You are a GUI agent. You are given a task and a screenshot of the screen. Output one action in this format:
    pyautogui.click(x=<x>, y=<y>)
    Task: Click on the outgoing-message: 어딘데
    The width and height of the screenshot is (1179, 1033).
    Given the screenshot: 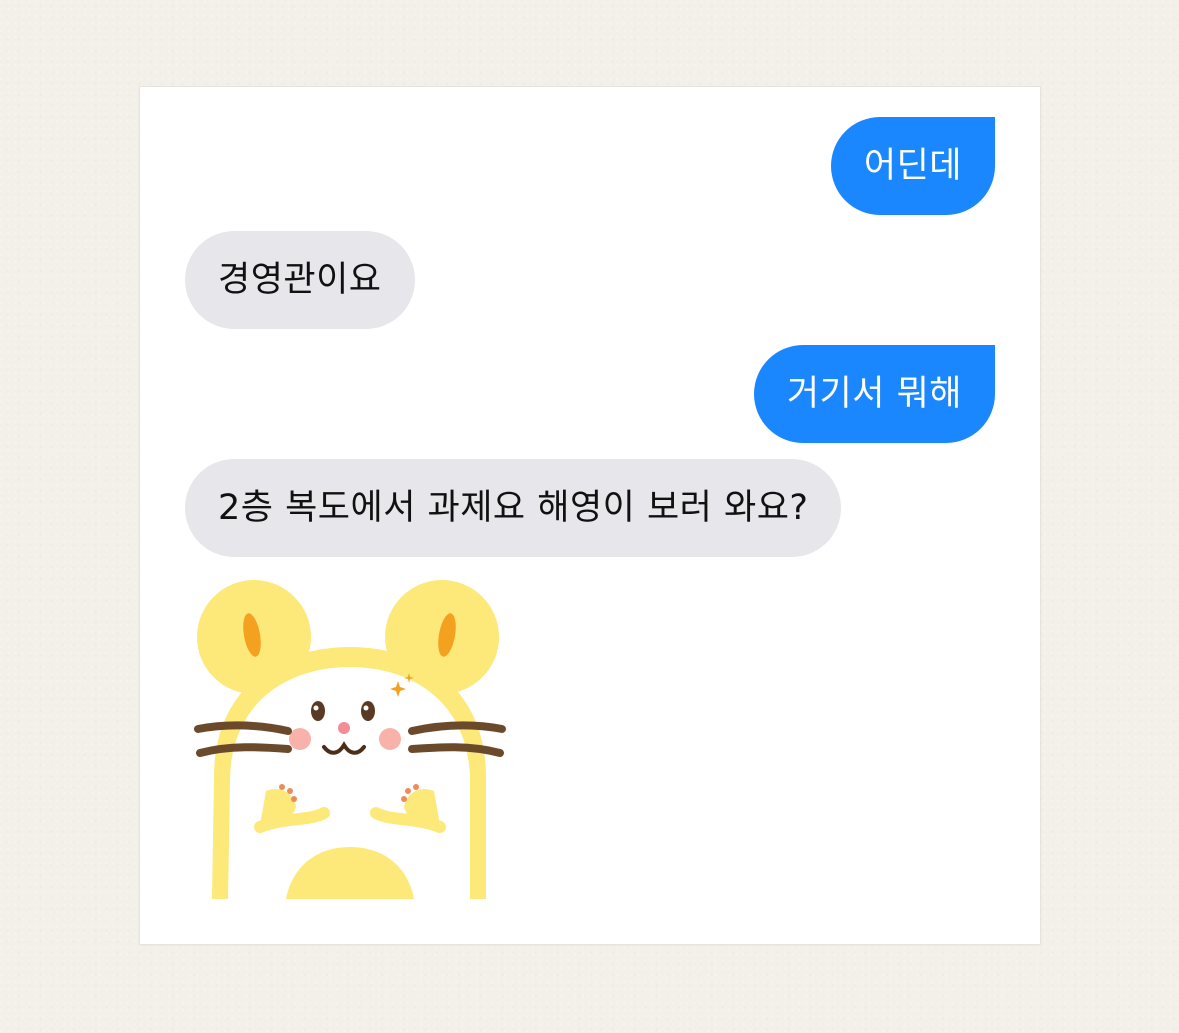 What is the action you would take?
    pyautogui.click(x=912, y=166)
    